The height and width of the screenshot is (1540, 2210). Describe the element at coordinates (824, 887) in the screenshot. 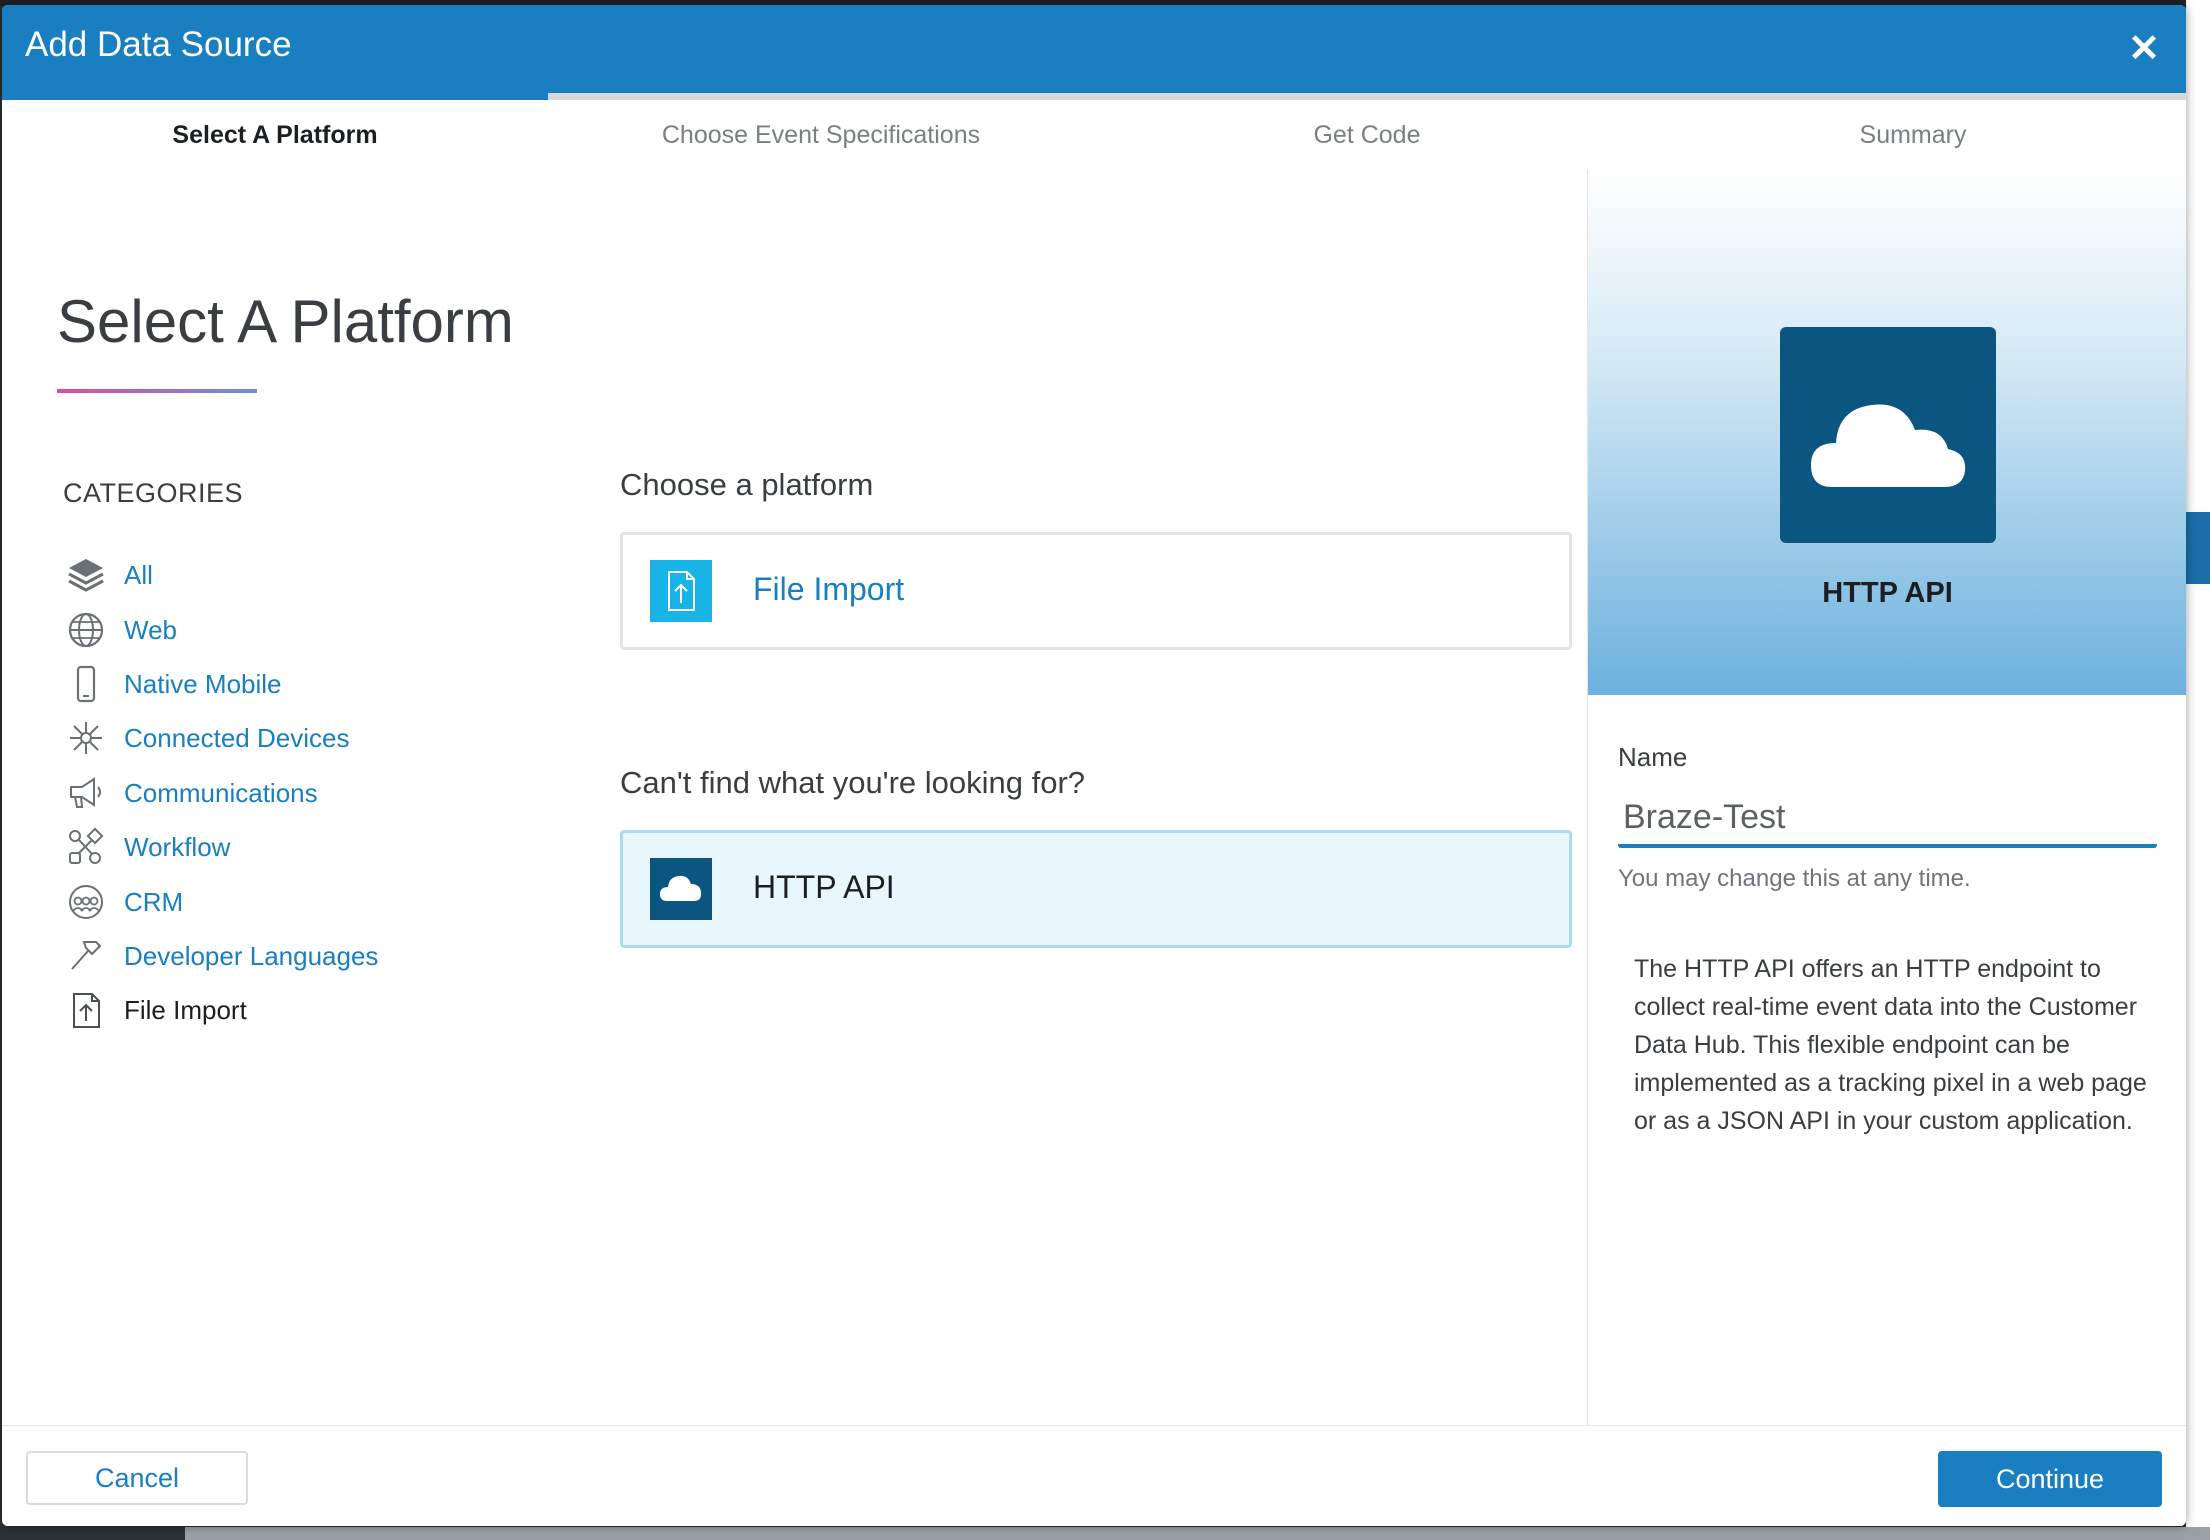

I see `platform-card-label: HTTP API` at that location.